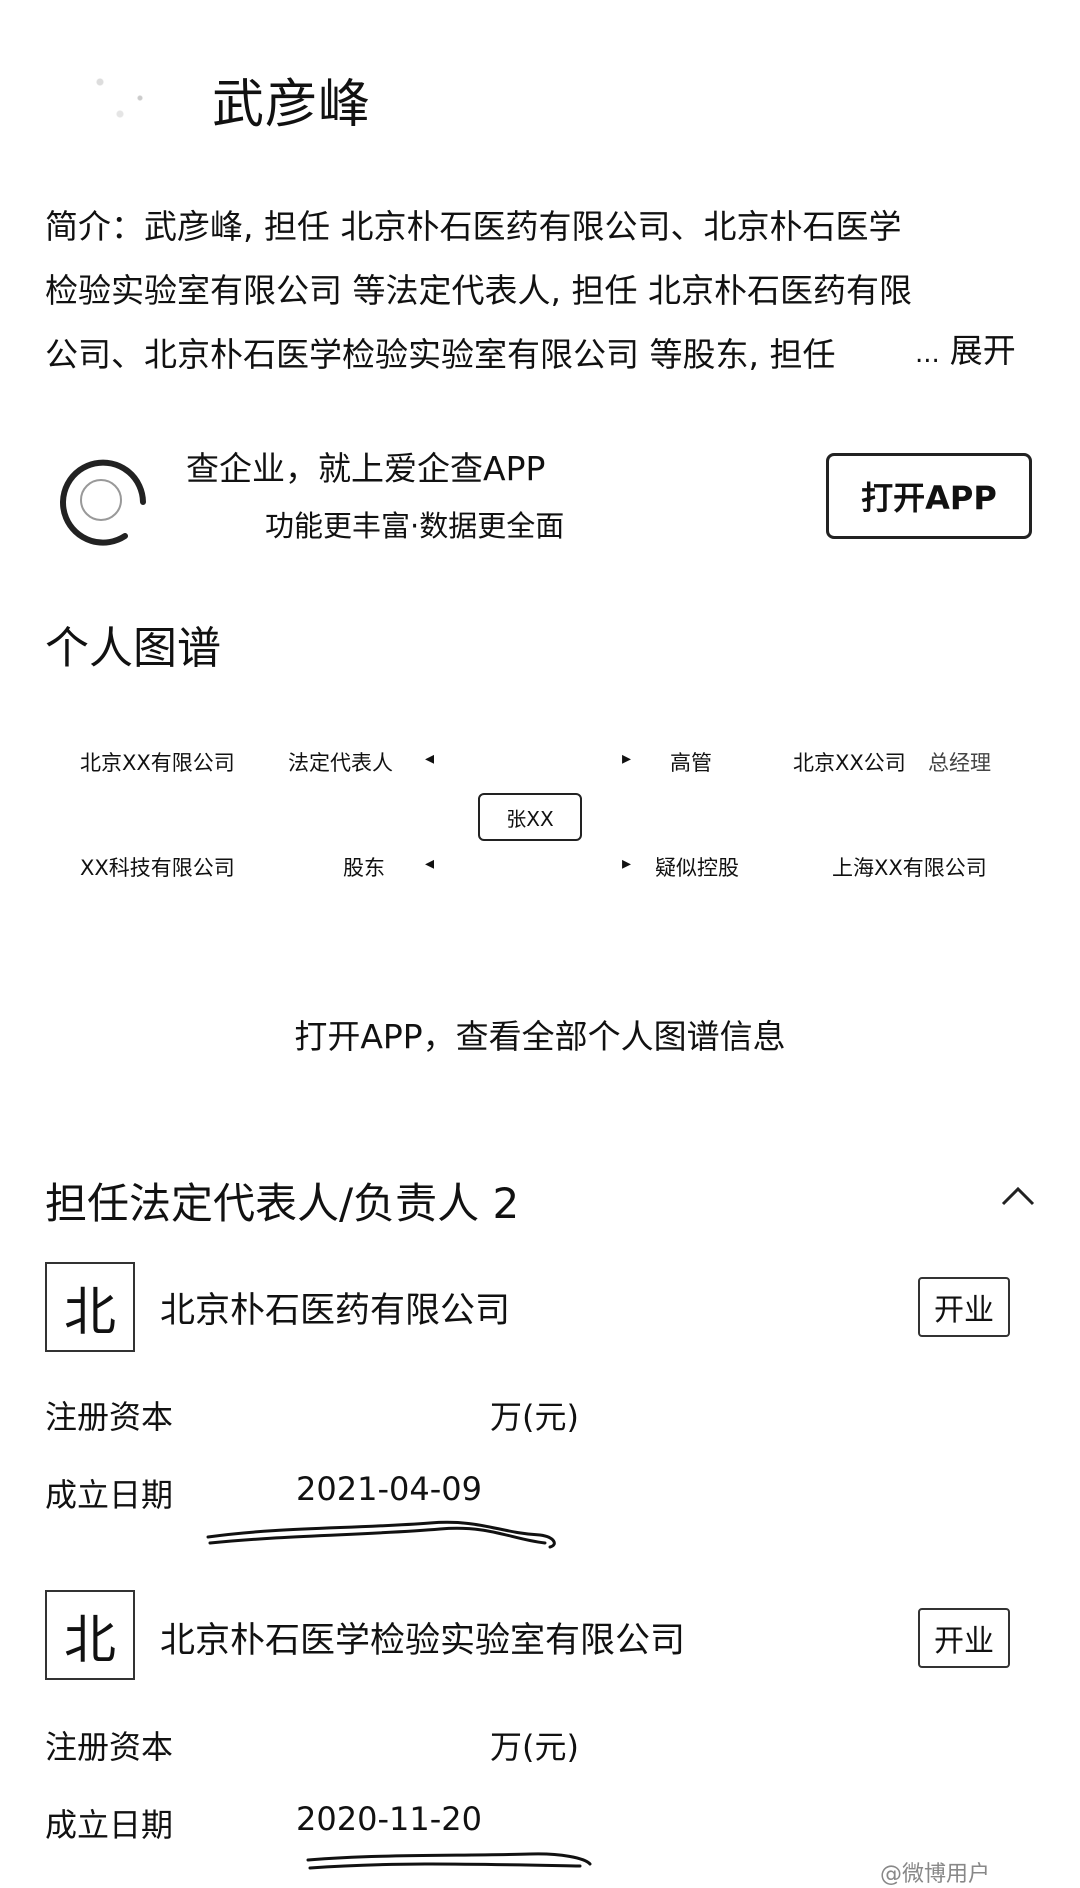 The height and width of the screenshot is (1888, 1080). I want to click on graph-section-title: 个人图谱, so click(133, 648).